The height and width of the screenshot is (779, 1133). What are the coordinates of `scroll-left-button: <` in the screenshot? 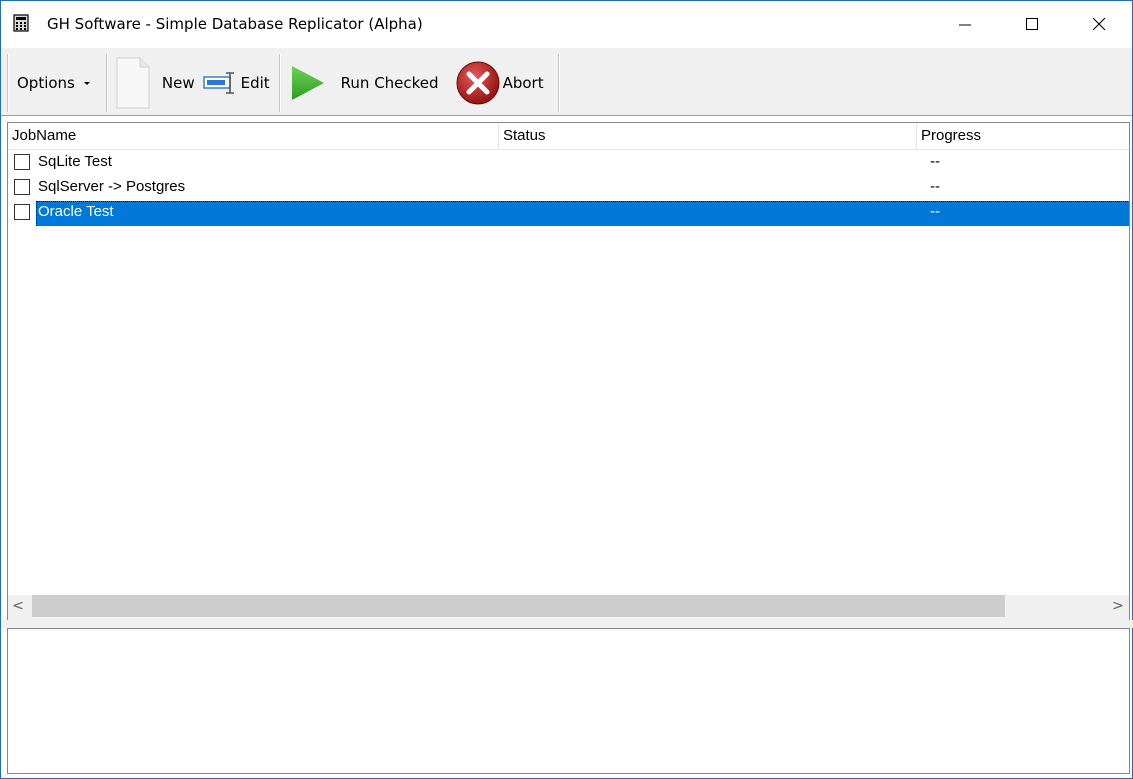 It's located at (18, 606).